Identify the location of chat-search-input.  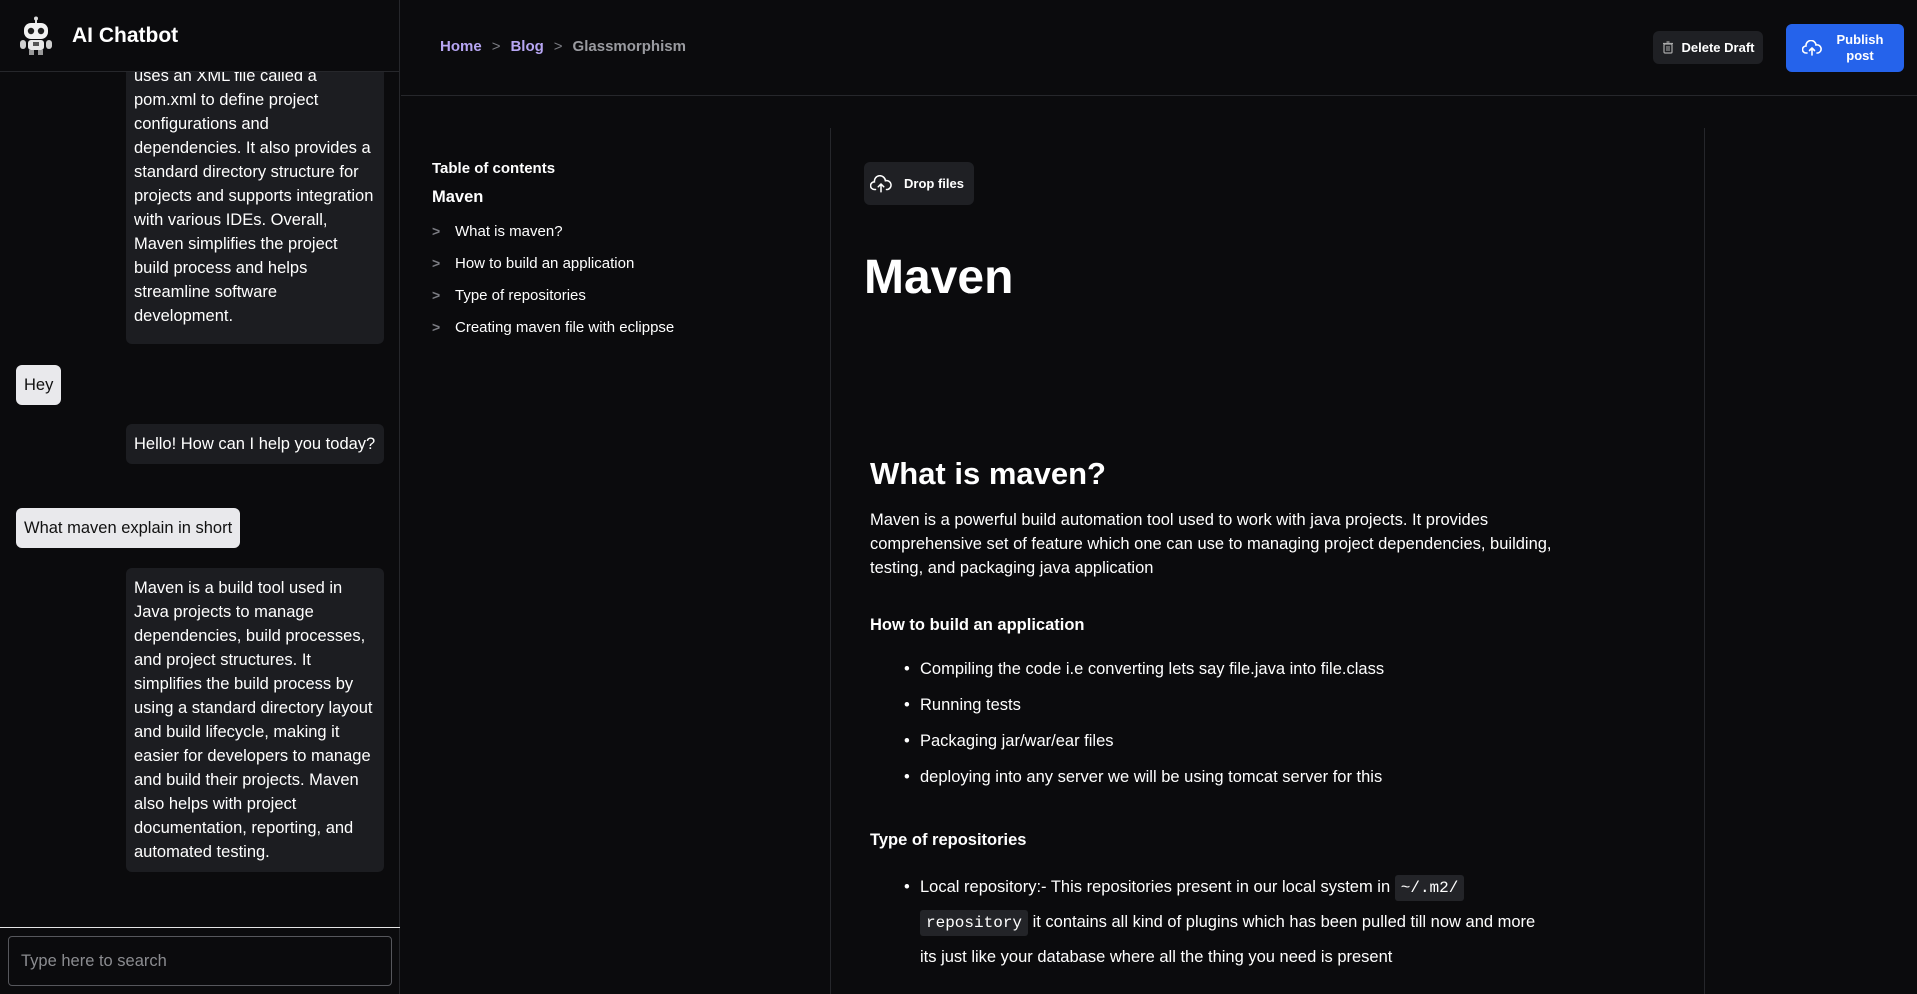
(200, 961).